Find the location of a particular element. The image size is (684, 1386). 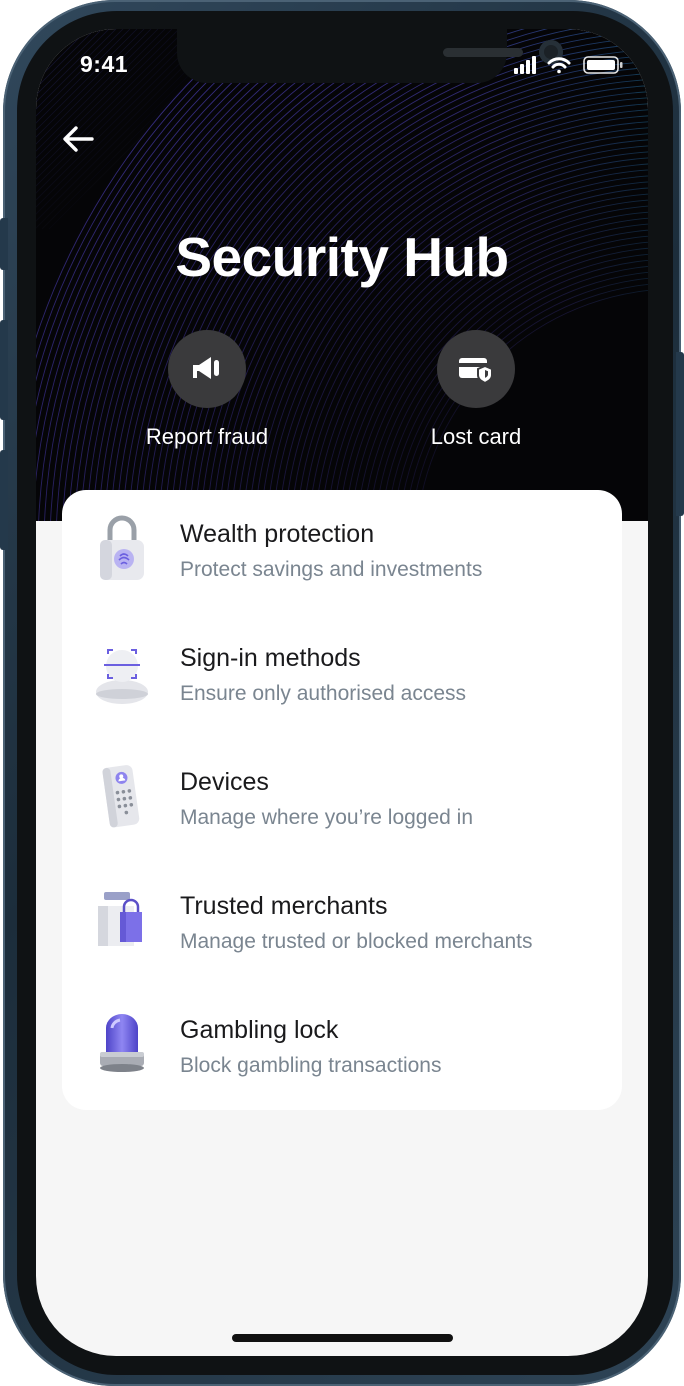

item-title: Devices is located at coordinates (224, 782).